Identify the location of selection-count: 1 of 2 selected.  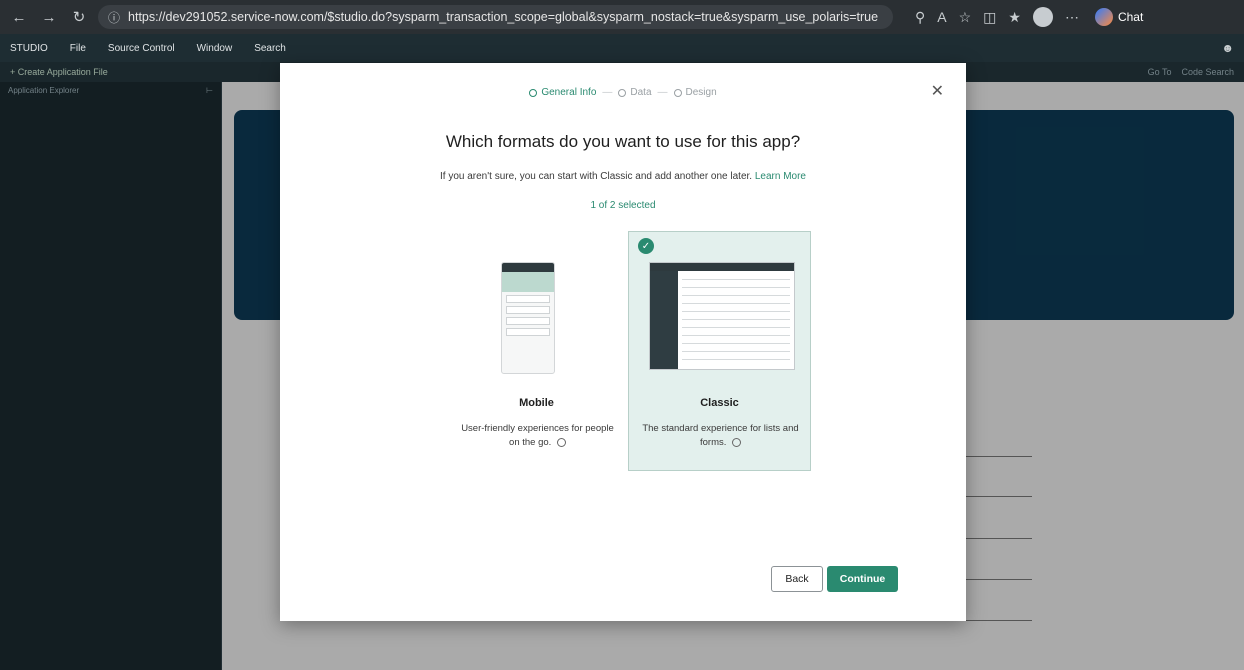
(623, 205).